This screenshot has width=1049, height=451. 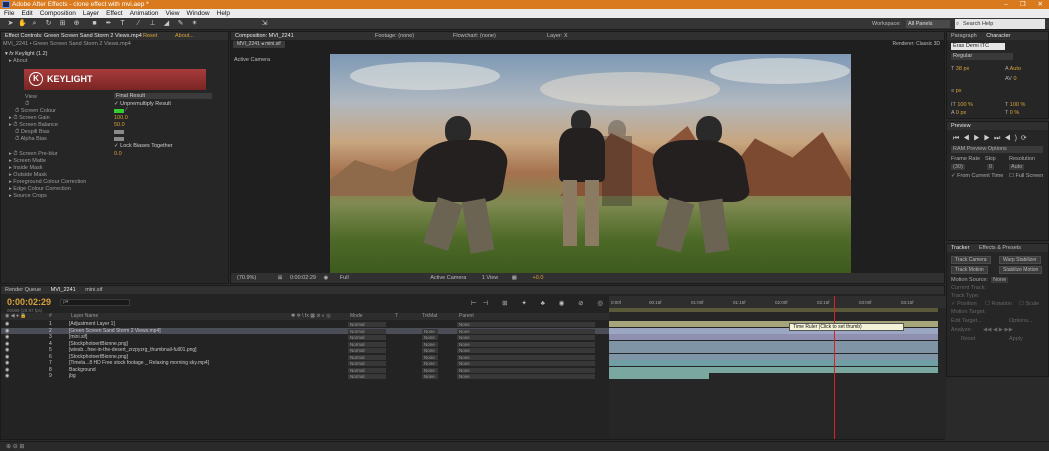 What do you see at coordinates (968, 339) in the screenshot?
I see `reset-button: Reset` at bounding box center [968, 339].